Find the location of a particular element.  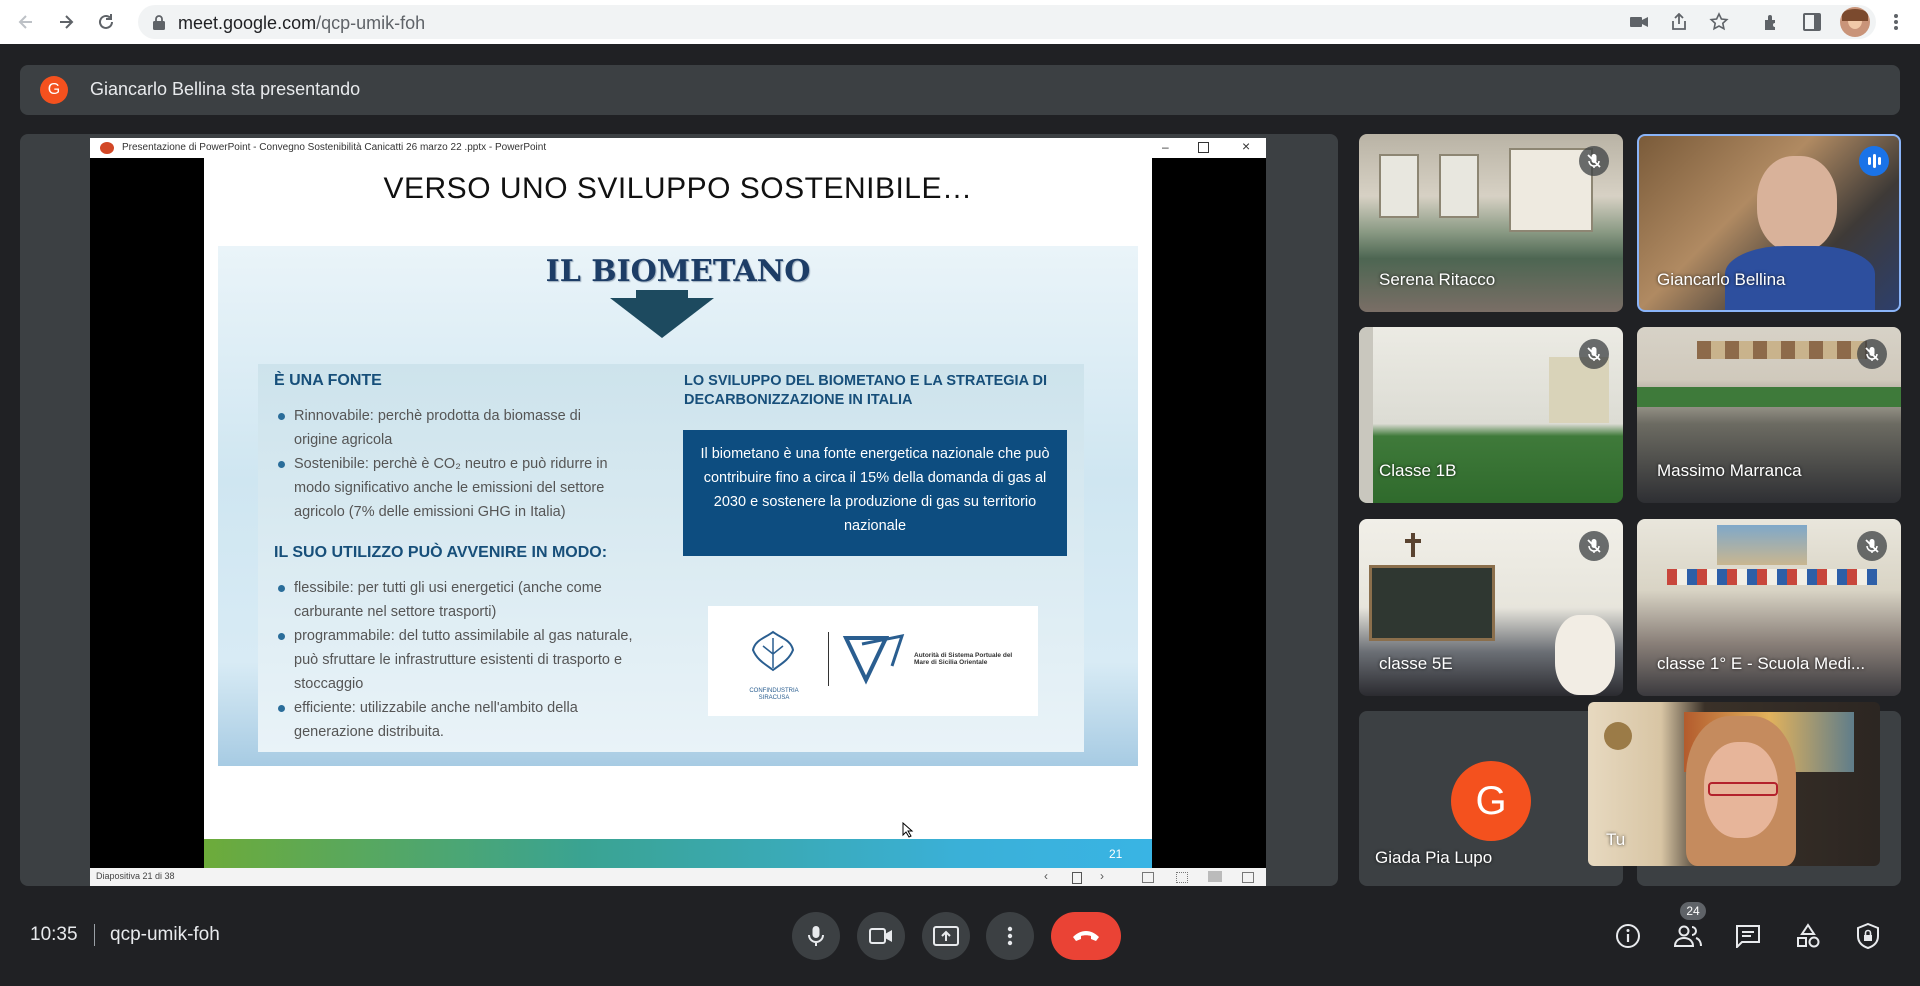

powerpoint-statusbar: Diapositiva 21 di 38 ‹ › is located at coordinates (678, 877).